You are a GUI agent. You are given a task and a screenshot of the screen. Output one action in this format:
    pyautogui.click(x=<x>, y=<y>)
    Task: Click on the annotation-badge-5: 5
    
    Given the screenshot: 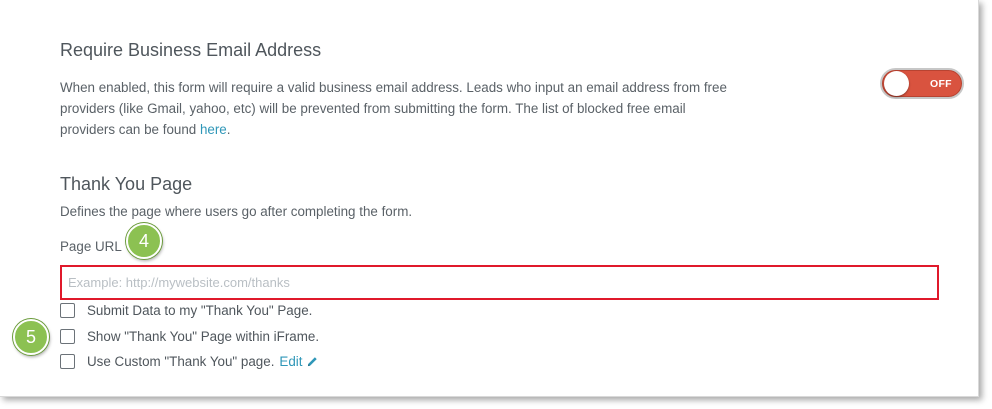 What is the action you would take?
    pyautogui.click(x=31, y=337)
    